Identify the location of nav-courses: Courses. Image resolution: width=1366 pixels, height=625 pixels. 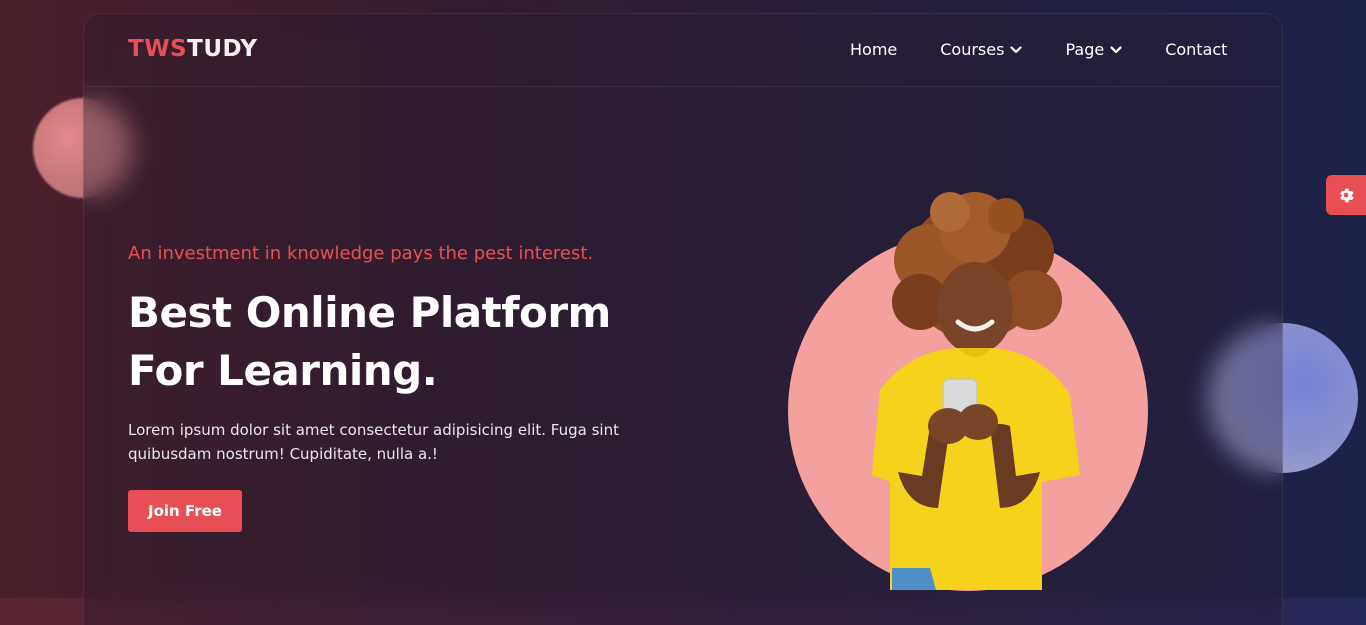
(981, 49).